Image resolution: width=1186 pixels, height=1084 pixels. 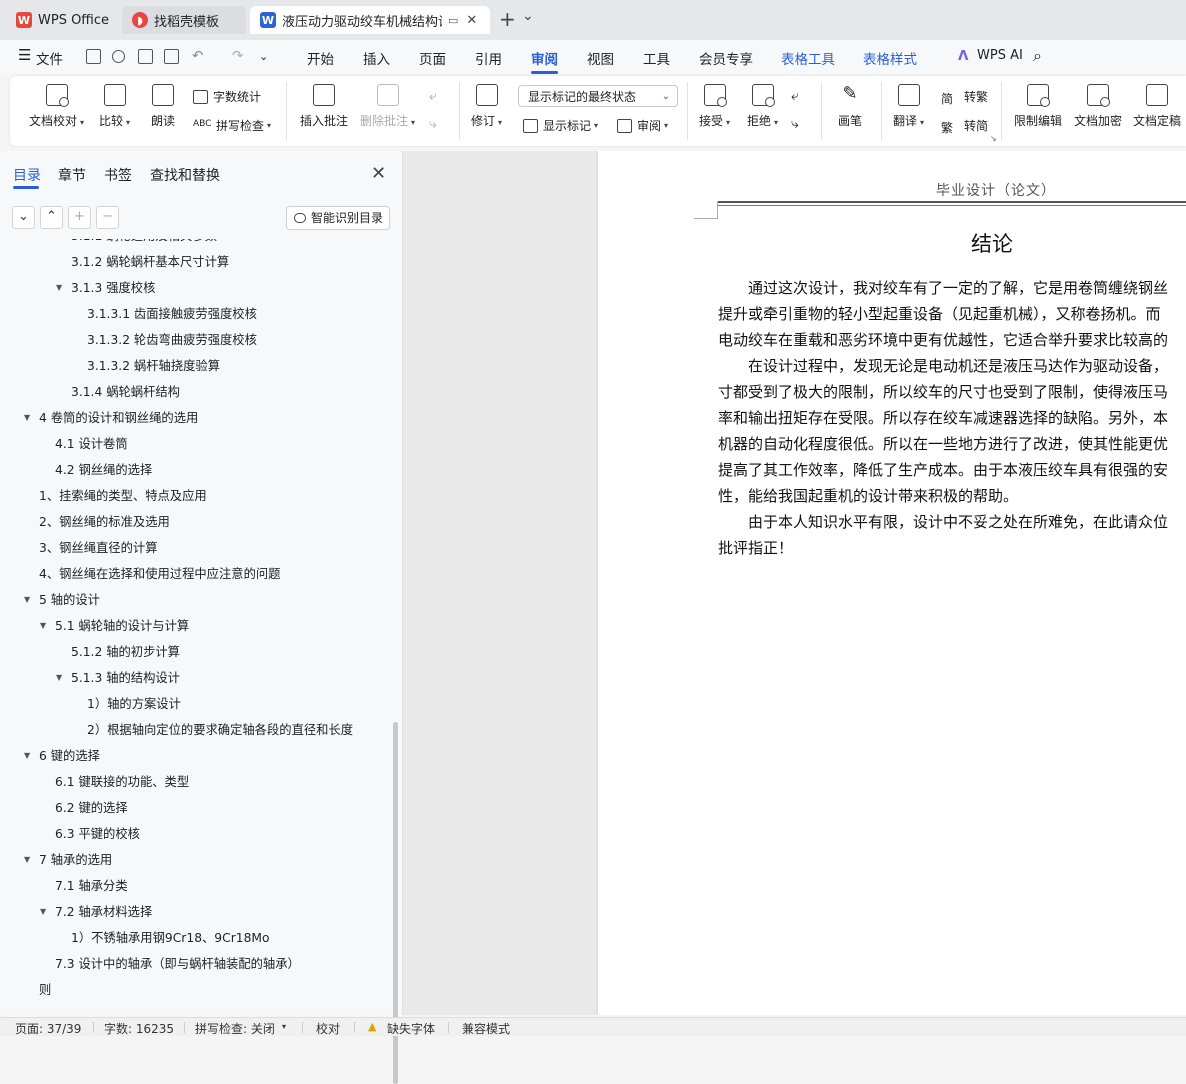 I want to click on toc-item: 1）不锈轴承用钢9Cr18、9Cr18Mo, so click(x=170, y=938).